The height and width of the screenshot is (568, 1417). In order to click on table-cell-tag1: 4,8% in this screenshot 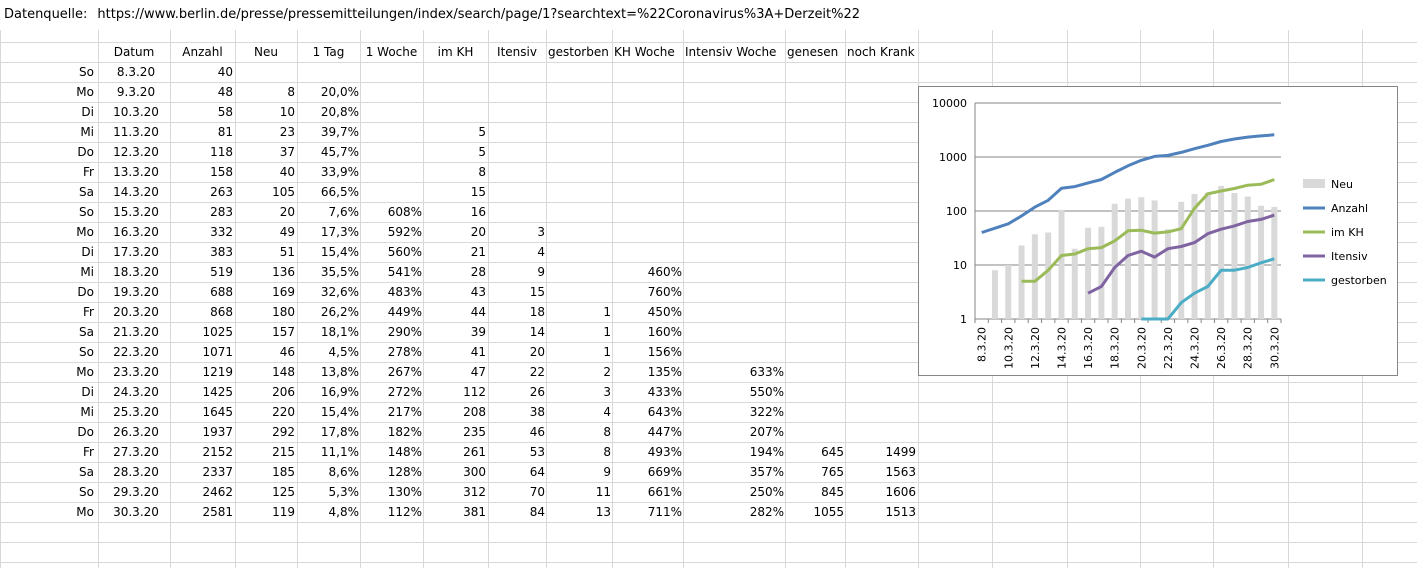, I will do `click(344, 512)`.